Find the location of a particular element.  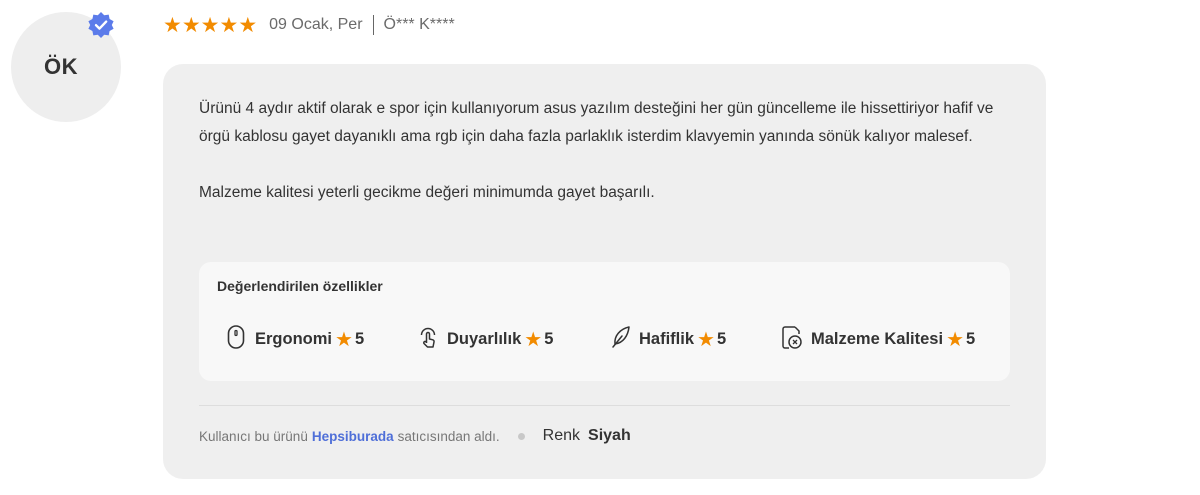

feature-label: Malzeme Kalitesi is located at coordinates (877, 339).